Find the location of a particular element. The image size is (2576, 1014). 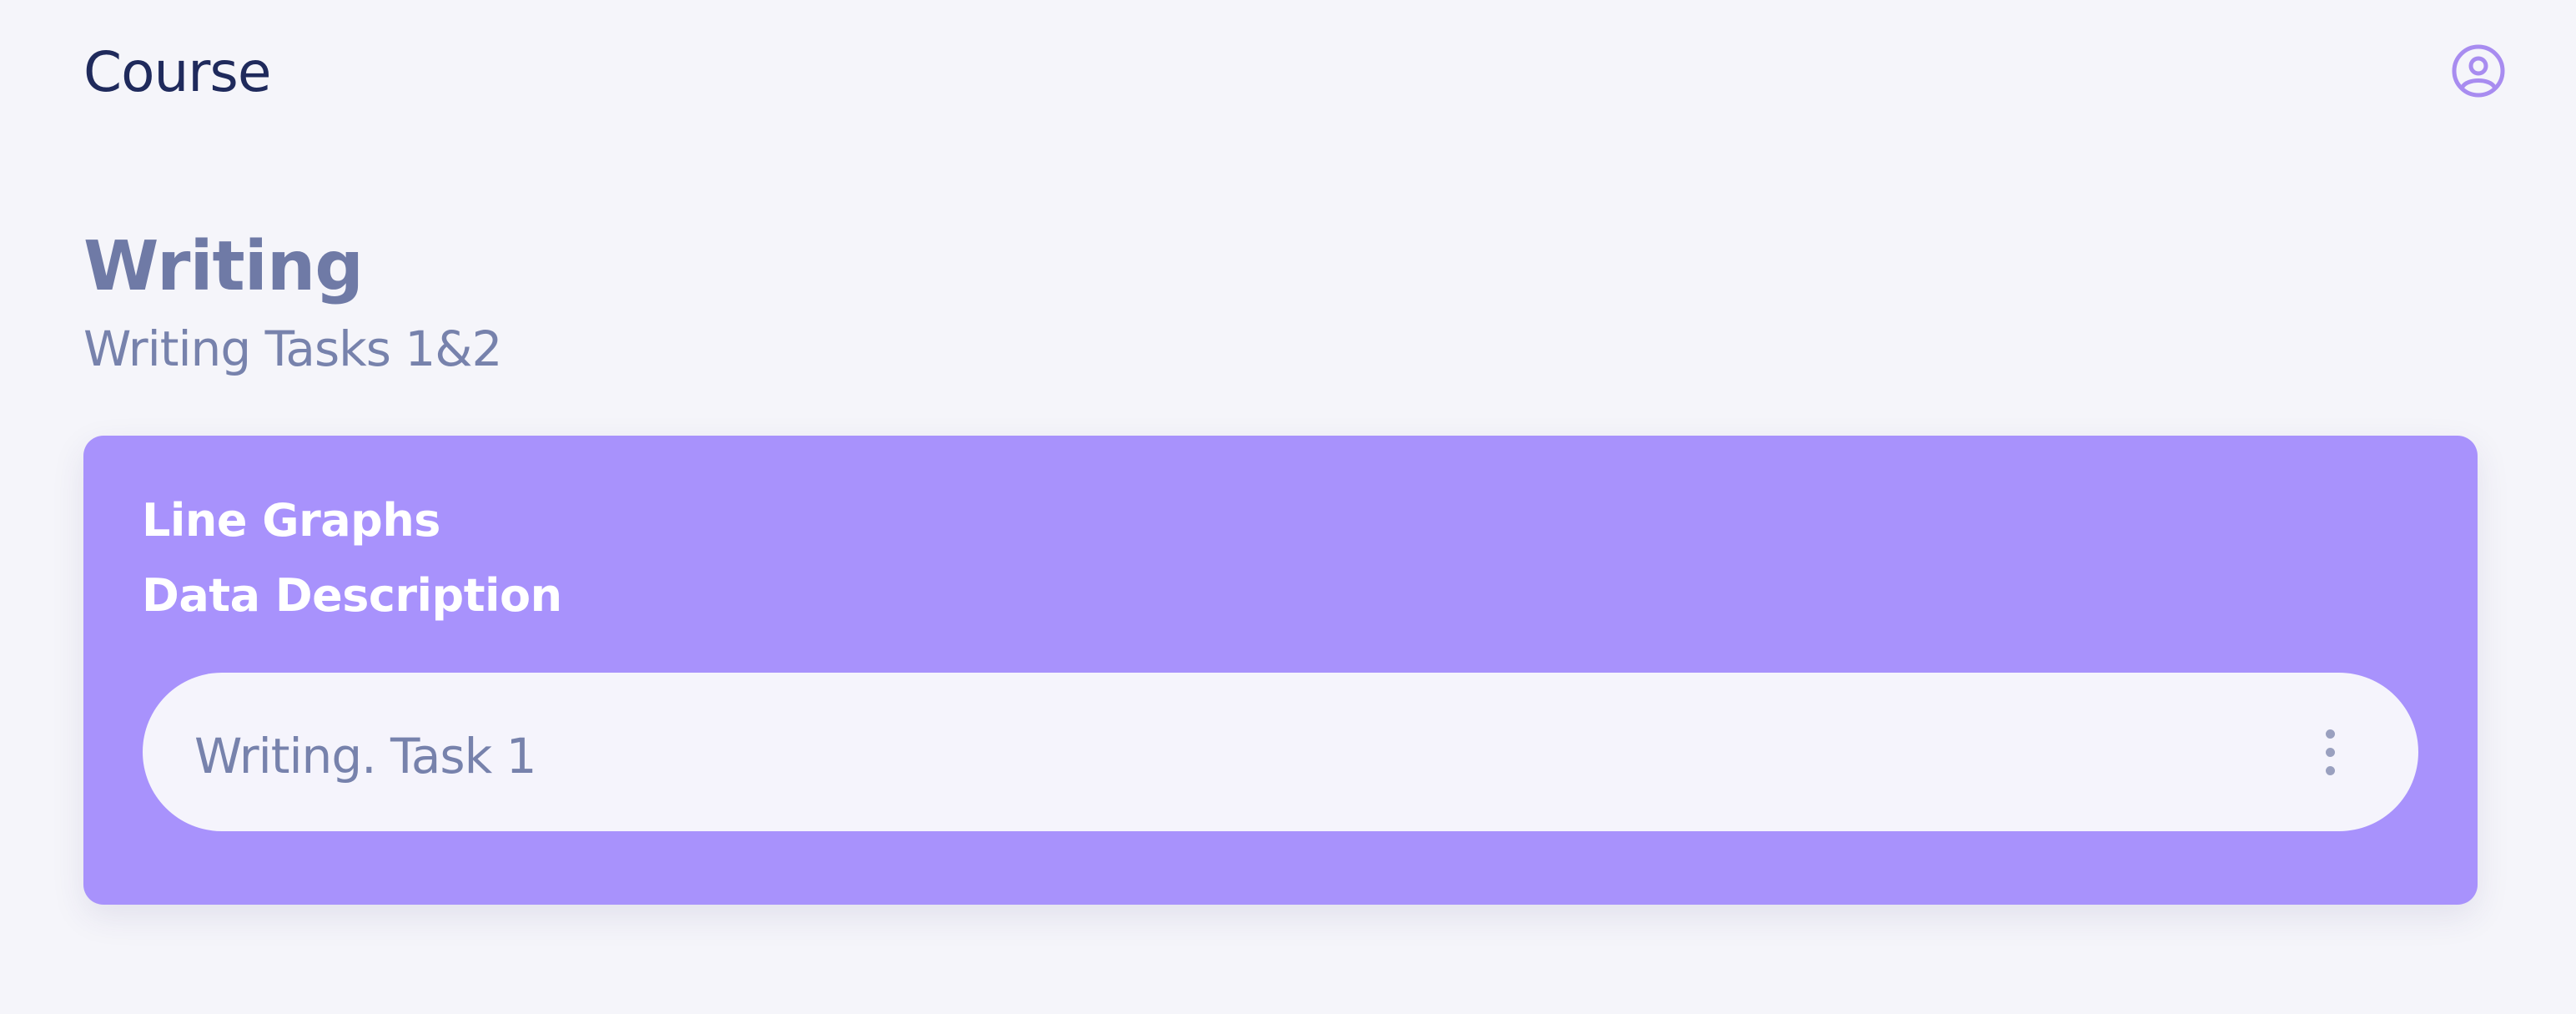

user-circle-icon is located at coordinates (2478, 72).